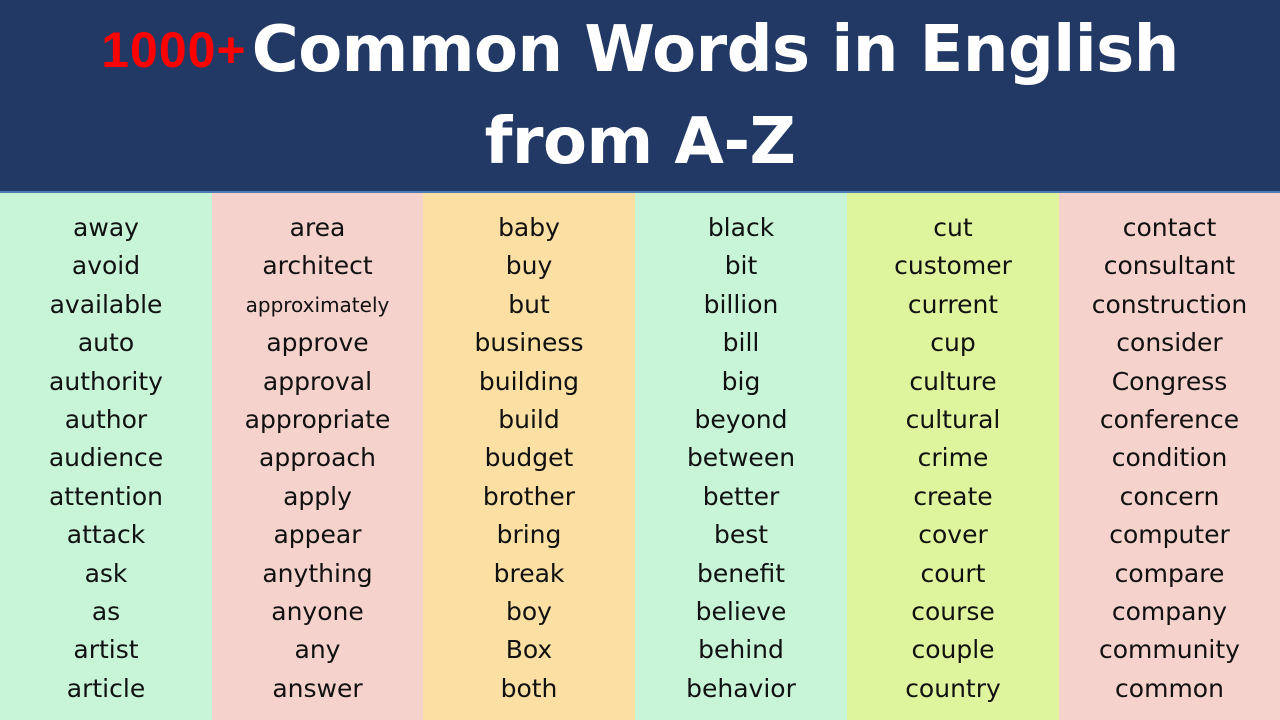 This screenshot has height=720, width=1280. Describe the element at coordinates (741, 573) in the screenshot. I see `word-item: benefit` at that location.